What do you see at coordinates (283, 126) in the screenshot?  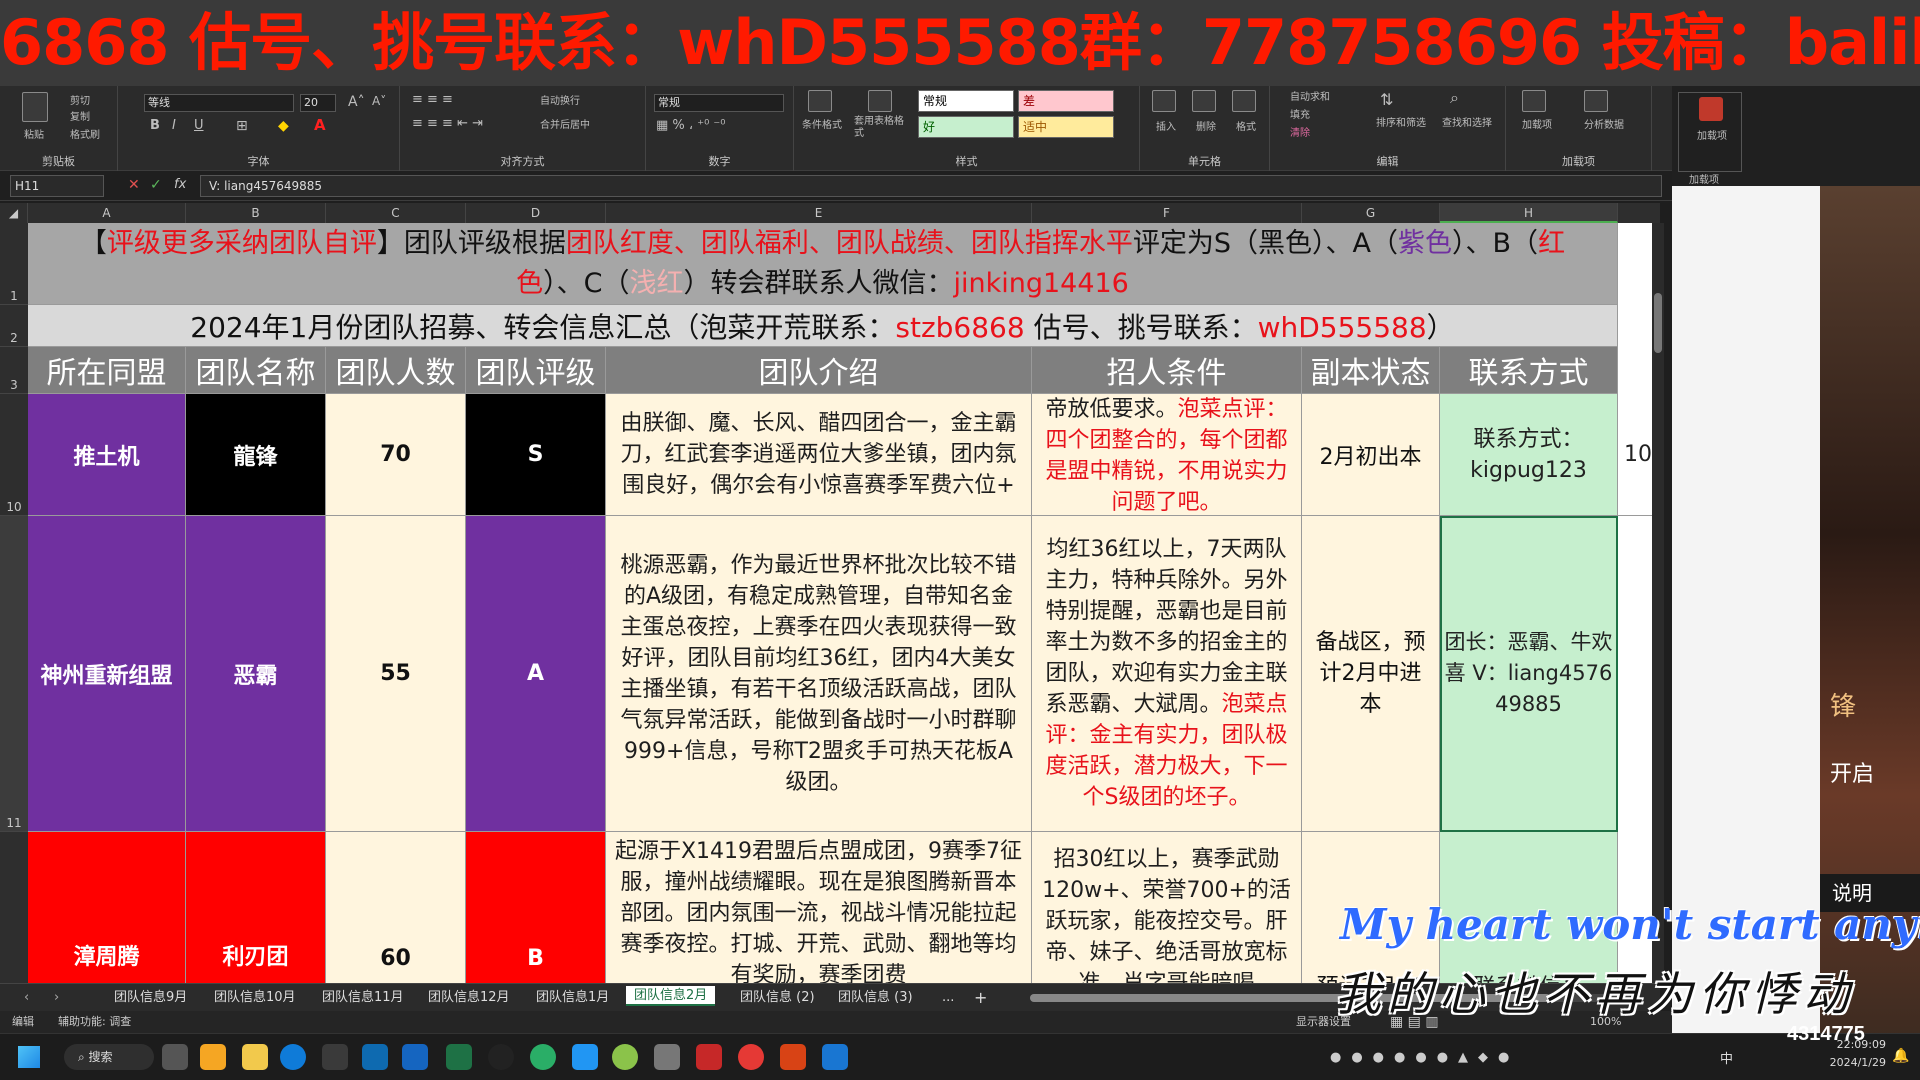 I see `fill-color-icon: ◆` at bounding box center [283, 126].